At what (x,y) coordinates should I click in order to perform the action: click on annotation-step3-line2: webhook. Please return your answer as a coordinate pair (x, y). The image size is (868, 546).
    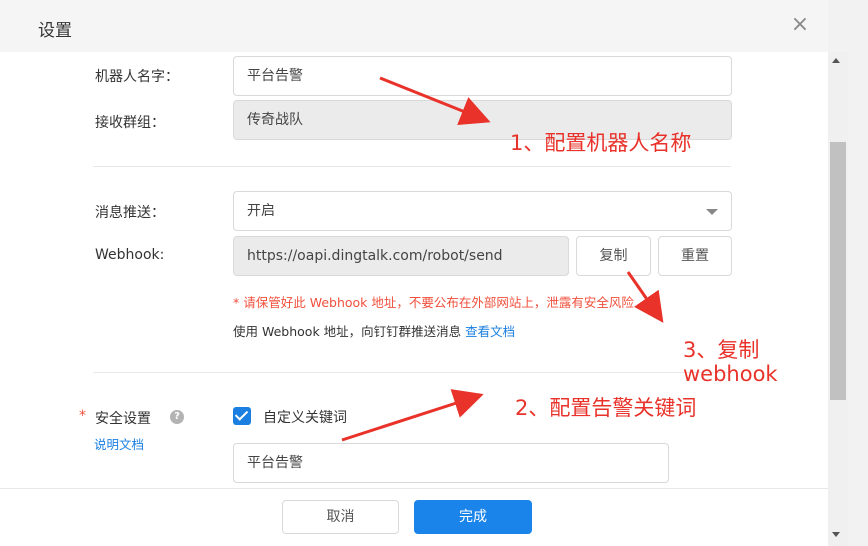
    Looking at the image, I should click on (730, 374).